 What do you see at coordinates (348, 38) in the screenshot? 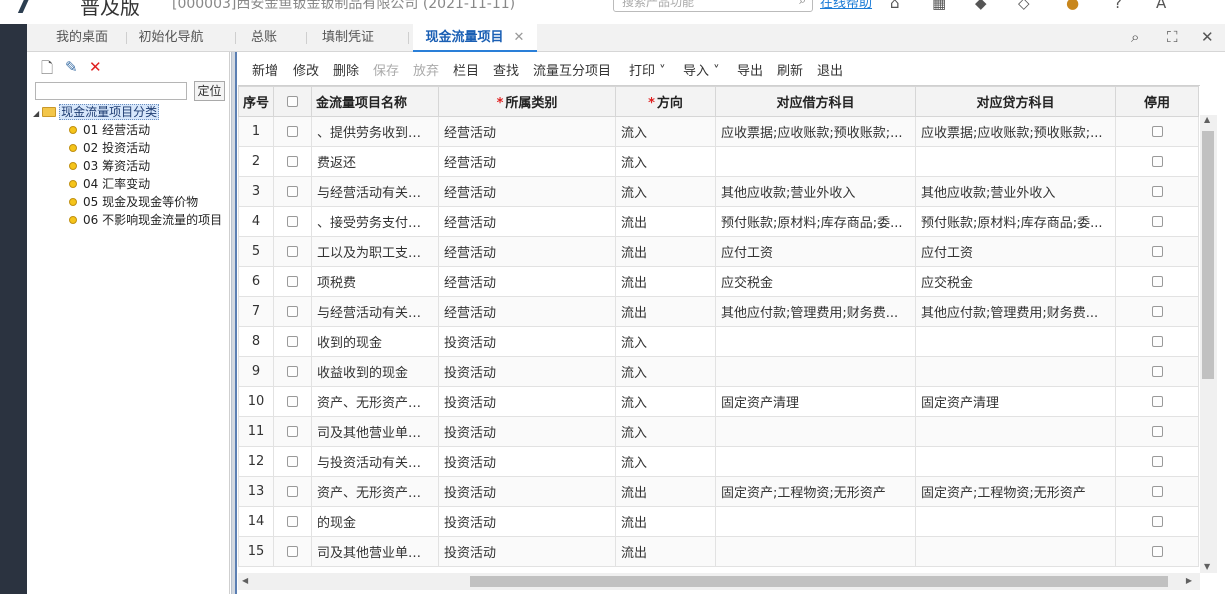
I see `tab-fill-voucher: 填制凭证` at bounding box center [348, 38].